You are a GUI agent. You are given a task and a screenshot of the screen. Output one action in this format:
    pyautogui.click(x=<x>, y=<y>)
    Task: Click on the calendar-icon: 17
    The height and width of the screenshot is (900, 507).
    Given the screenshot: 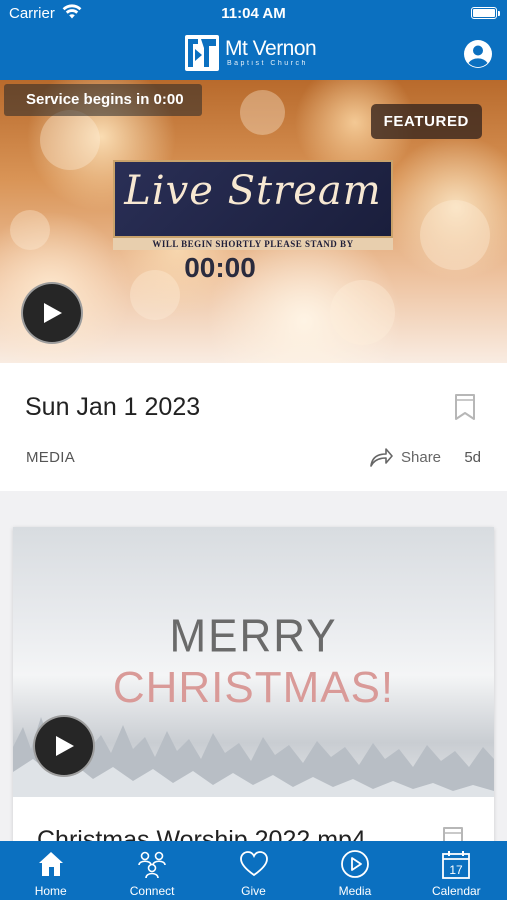 What is the action you would take?
    pyautogui.click(x=456, y=865)
    